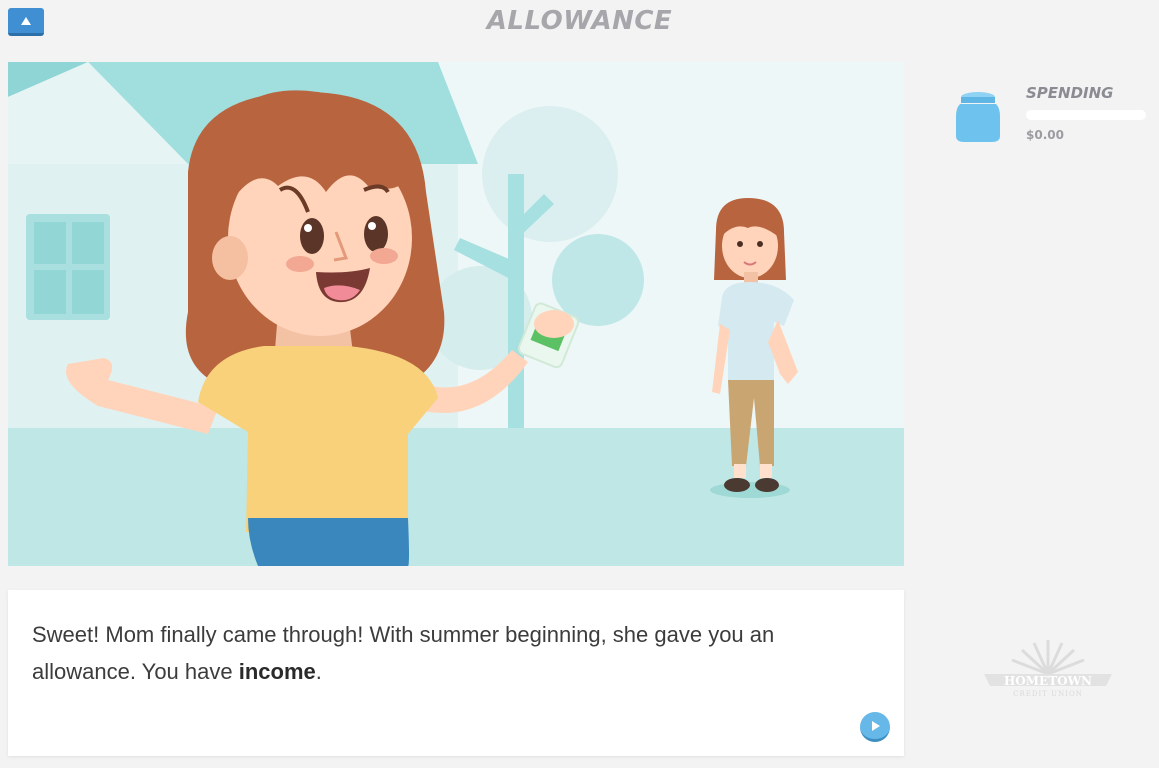 Image resolution: width=1159 pixels, height=768 pixels. I want to click on story-keyword: income, so click(277, 671).